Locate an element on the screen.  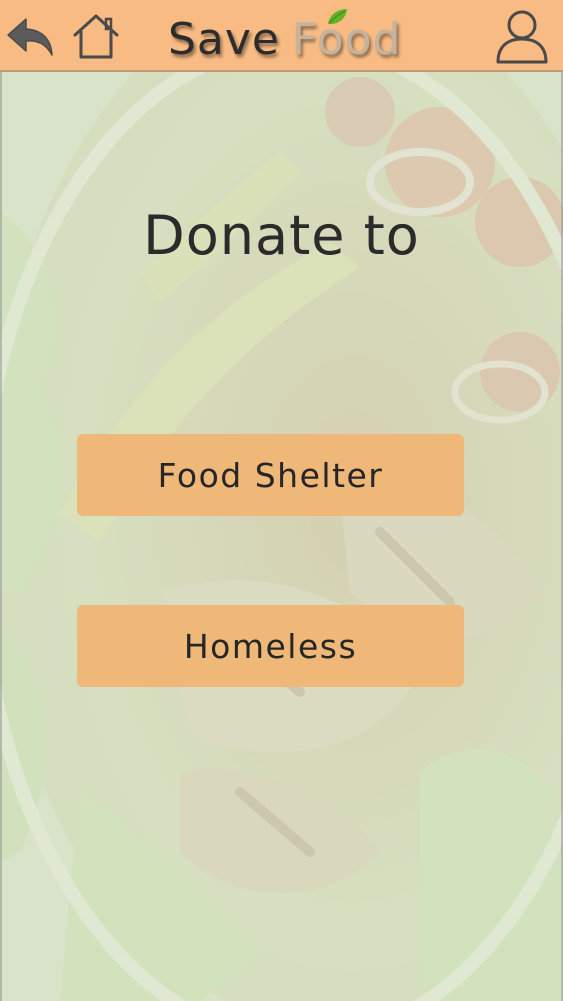
brand-logo: Save Food is located at coordinates (285, 39).